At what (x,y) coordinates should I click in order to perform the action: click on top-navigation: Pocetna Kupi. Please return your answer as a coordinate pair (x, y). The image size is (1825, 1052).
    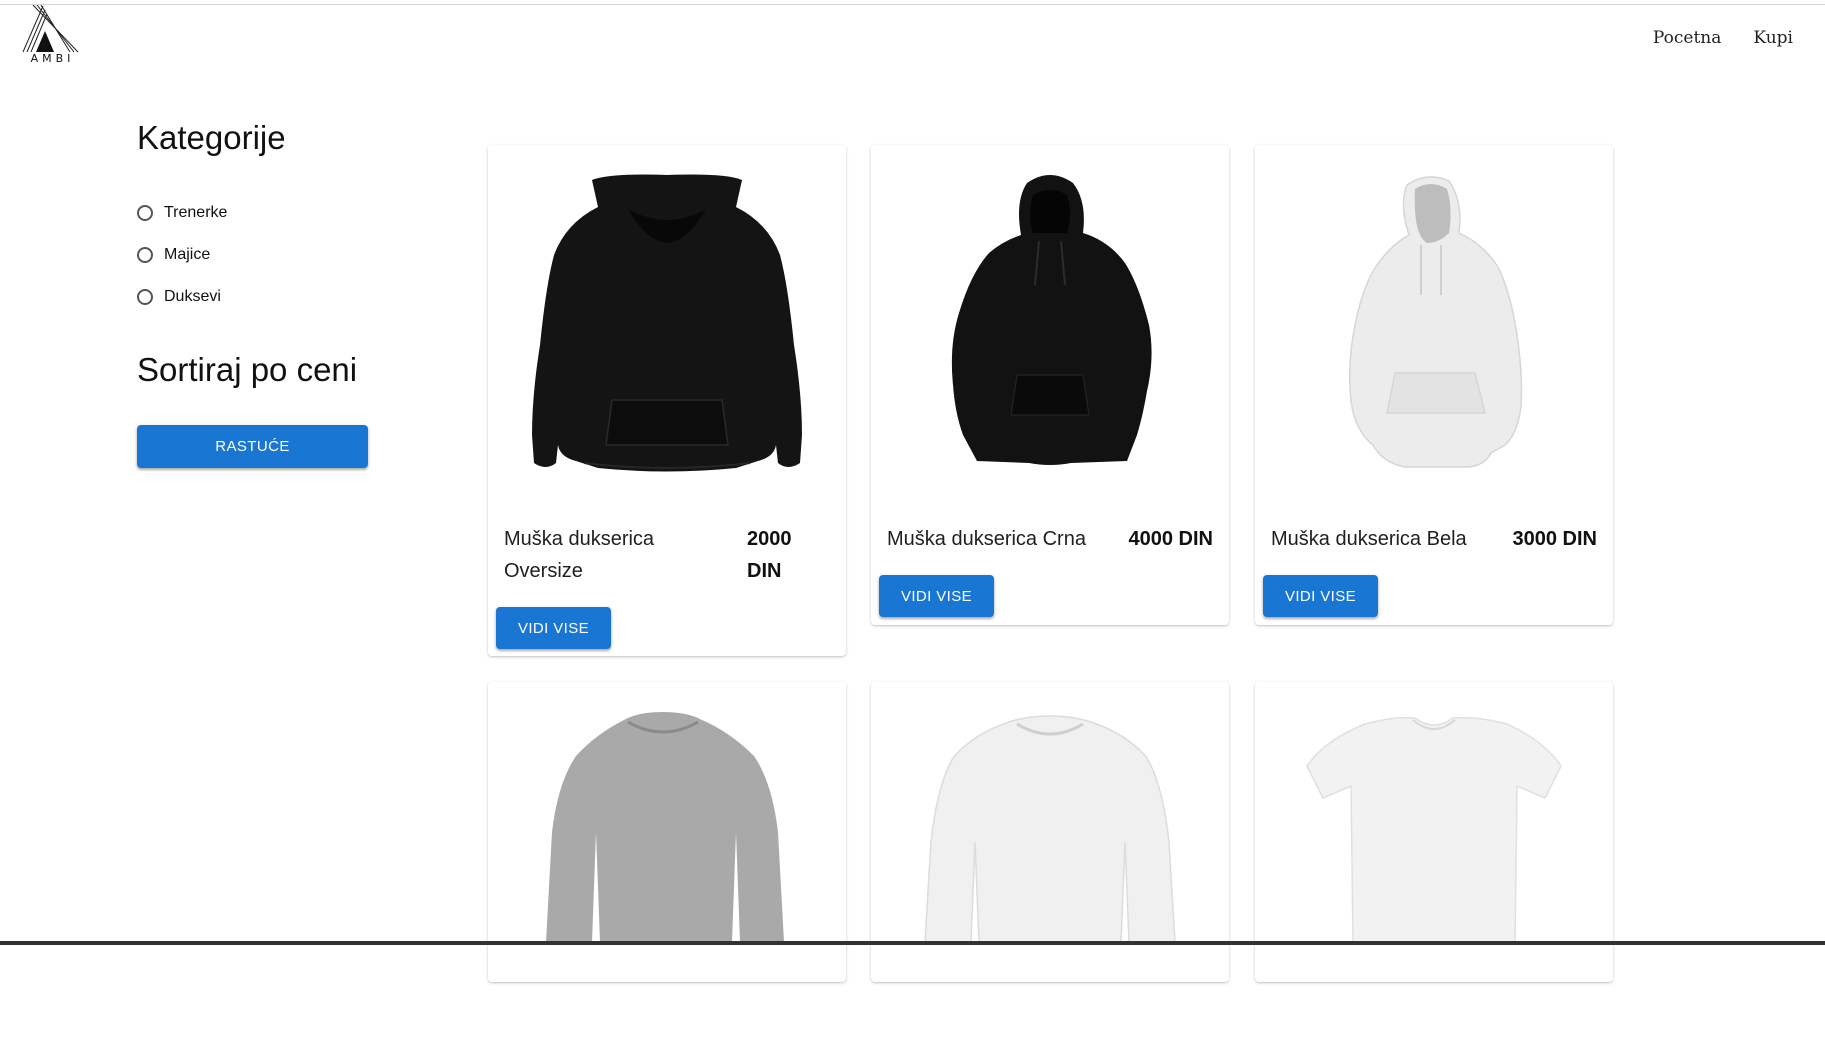
    Looking at the image, I should click on (1723, 38).